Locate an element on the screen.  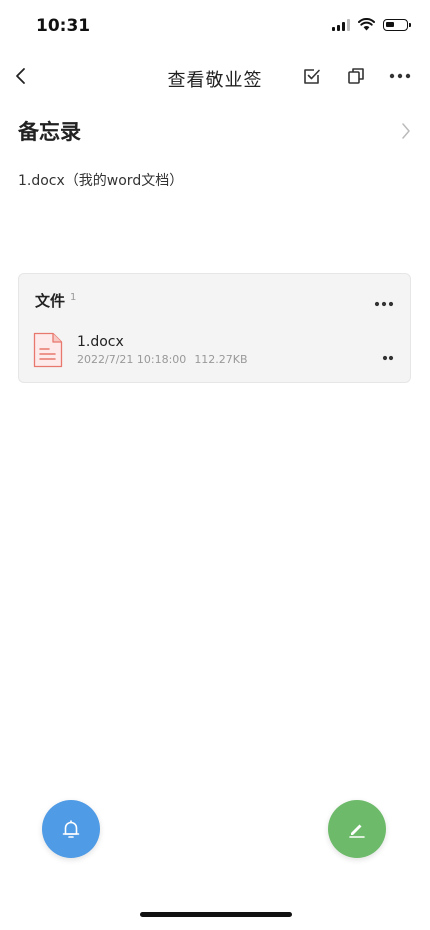
checkbox-icon is located at coordinates (312, 76).